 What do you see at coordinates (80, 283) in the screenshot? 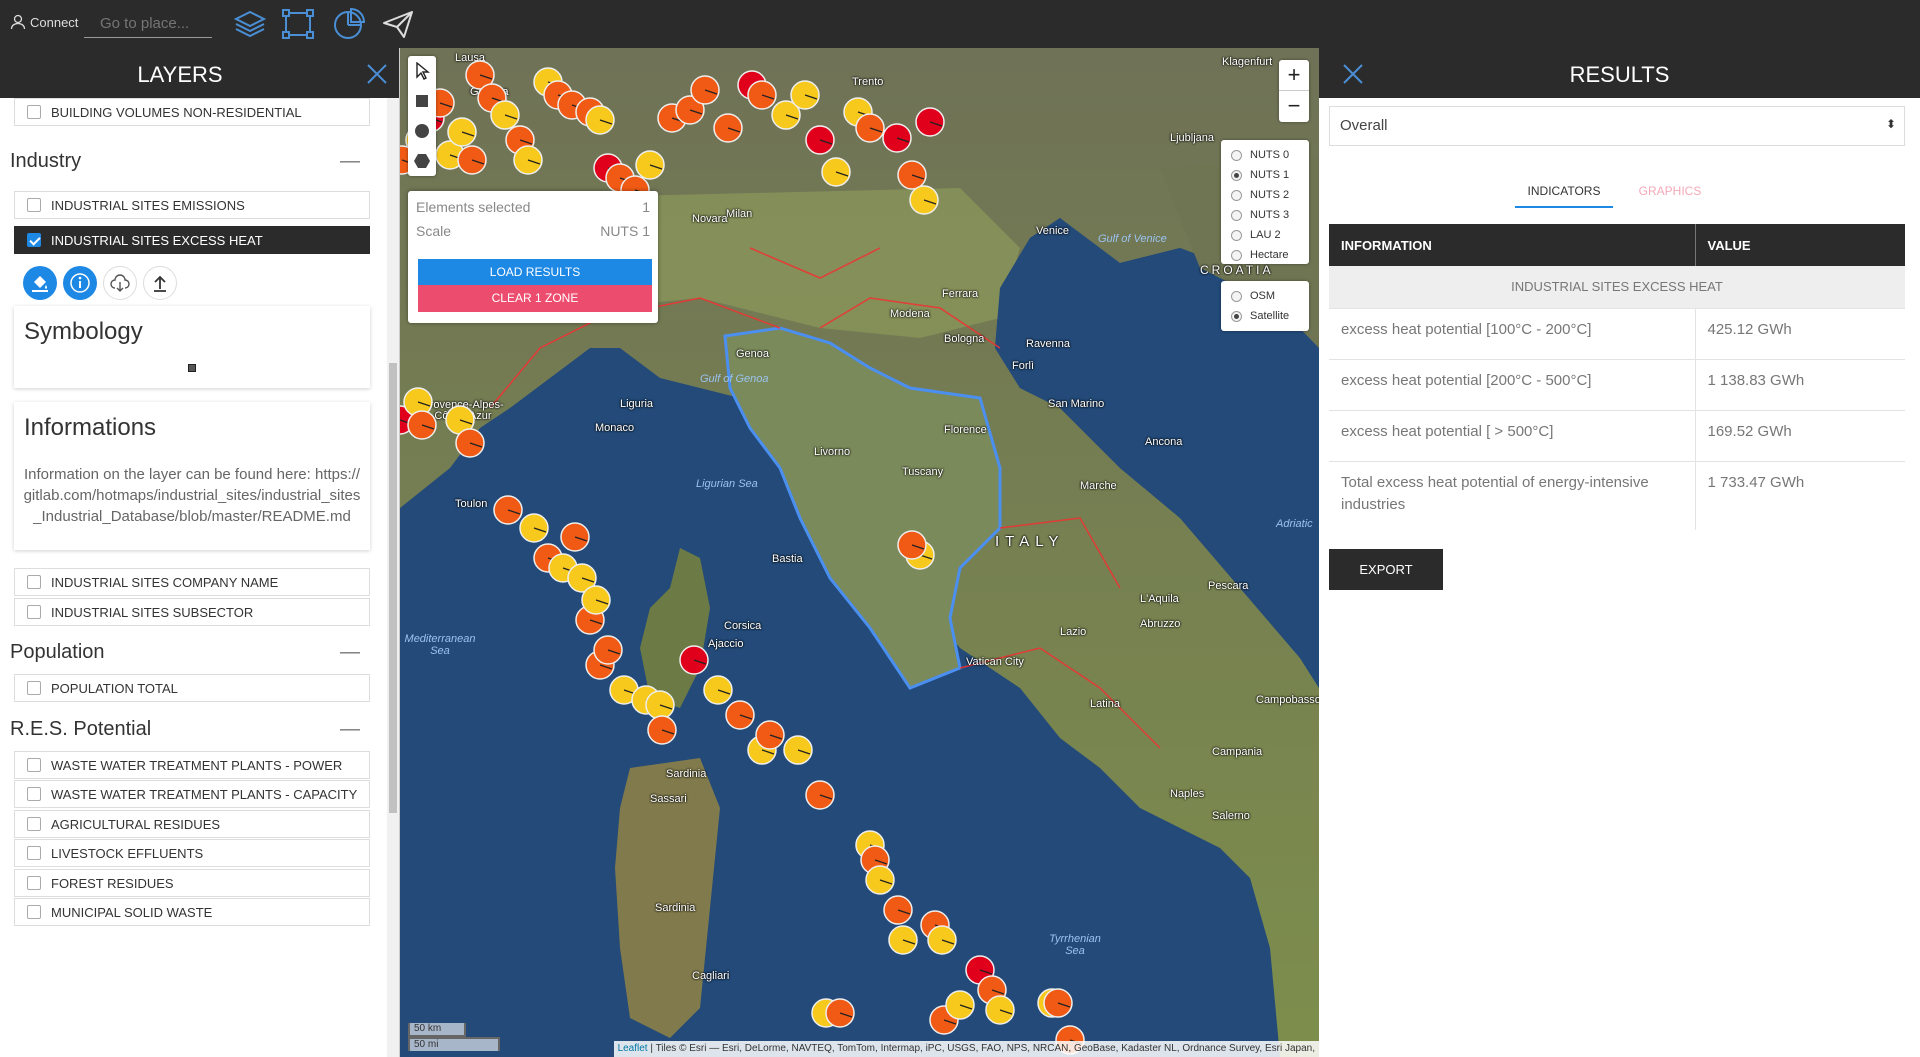
I see `info-button` at bounding box center [80, 283].